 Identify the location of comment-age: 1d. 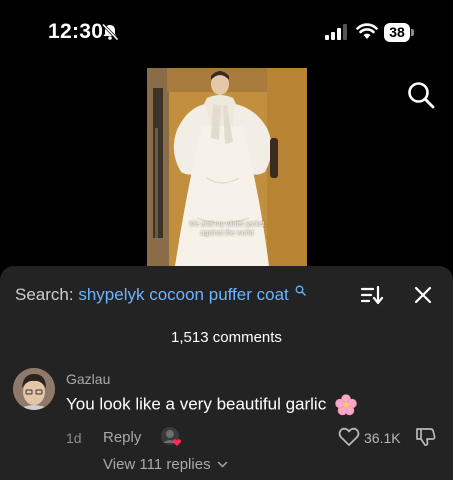
(74, 438).